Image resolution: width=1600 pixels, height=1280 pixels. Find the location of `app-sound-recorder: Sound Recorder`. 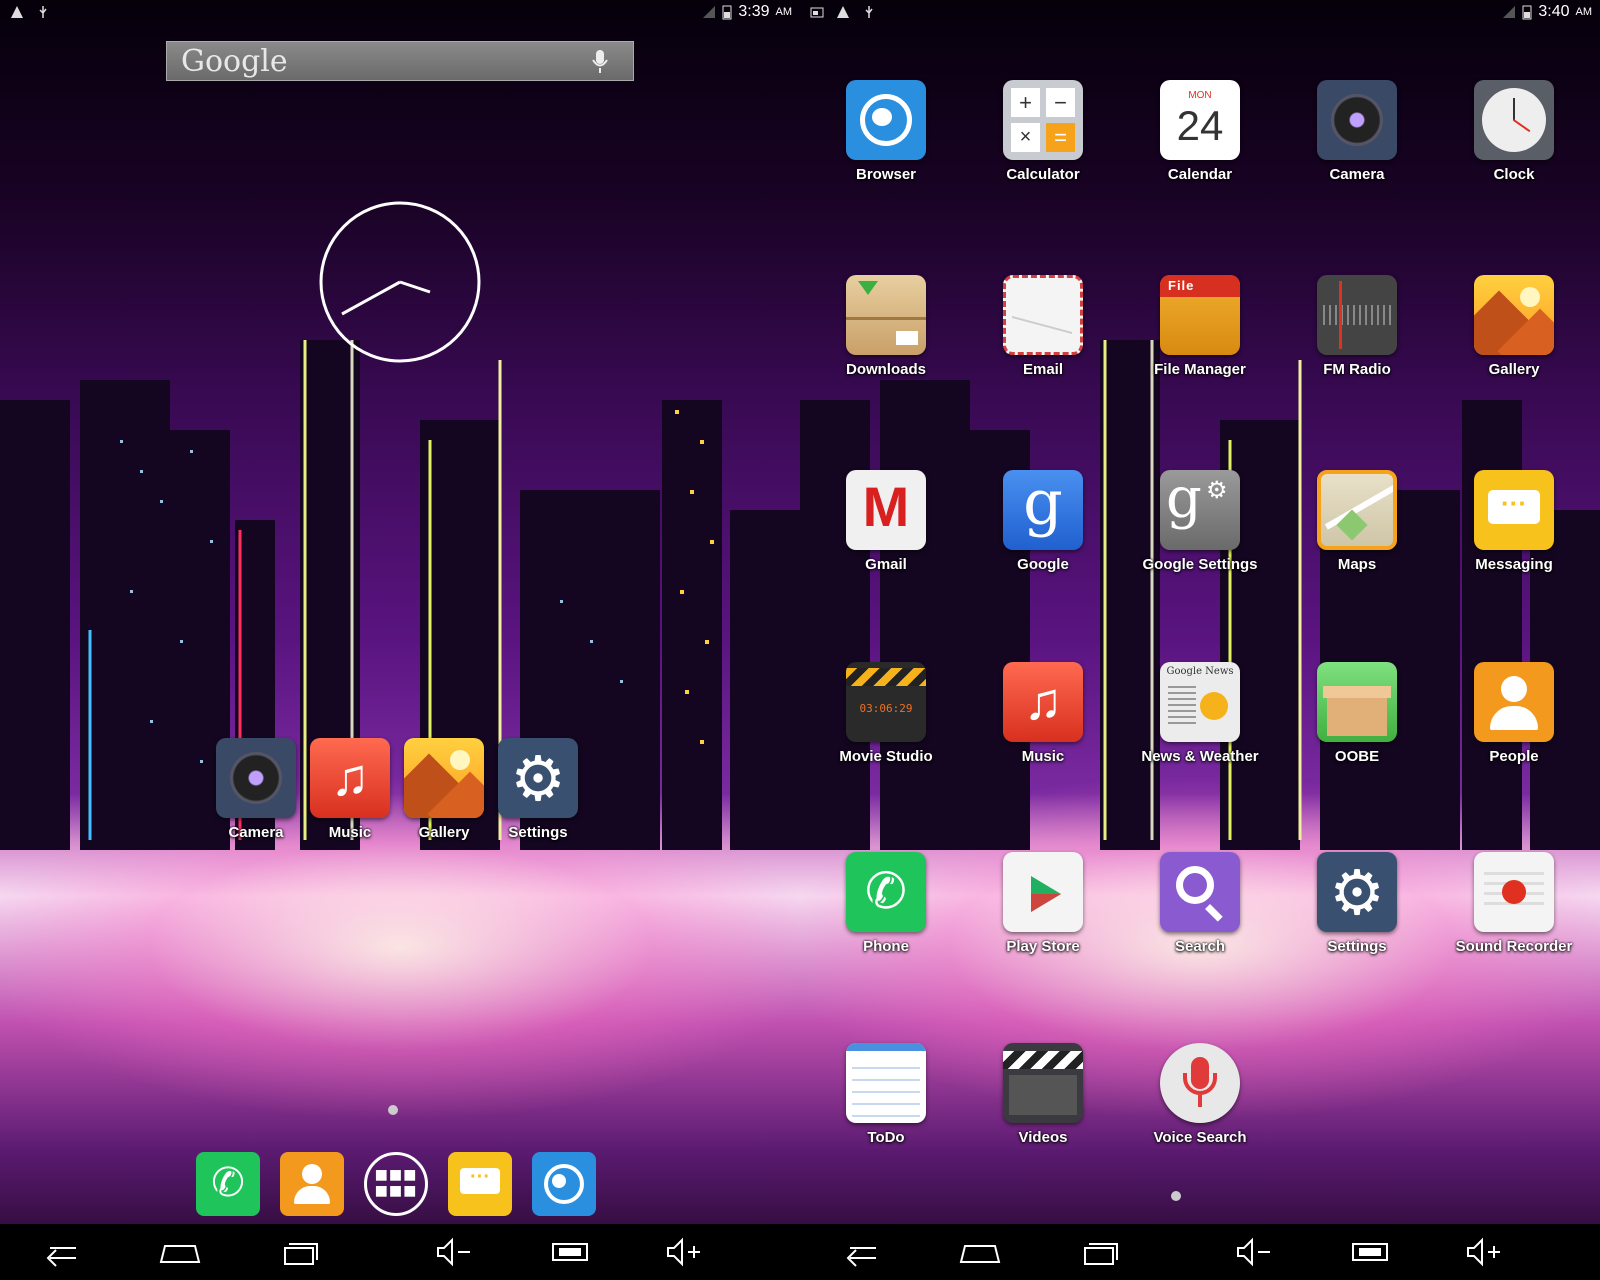

app-sound-recorder: Sound Recorder is located at coordinates (1514, 903).